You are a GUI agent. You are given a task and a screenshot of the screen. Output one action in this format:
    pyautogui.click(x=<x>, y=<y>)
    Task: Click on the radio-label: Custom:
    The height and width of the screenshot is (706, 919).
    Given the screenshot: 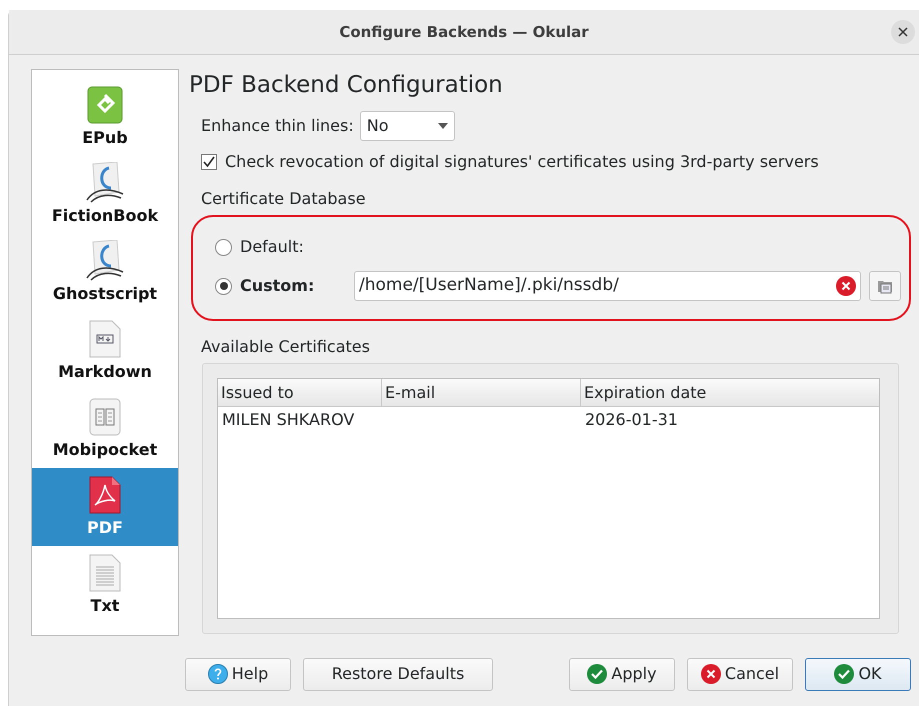 What is the action you would take?
    pyautogui.click(x=277, y=286)
    